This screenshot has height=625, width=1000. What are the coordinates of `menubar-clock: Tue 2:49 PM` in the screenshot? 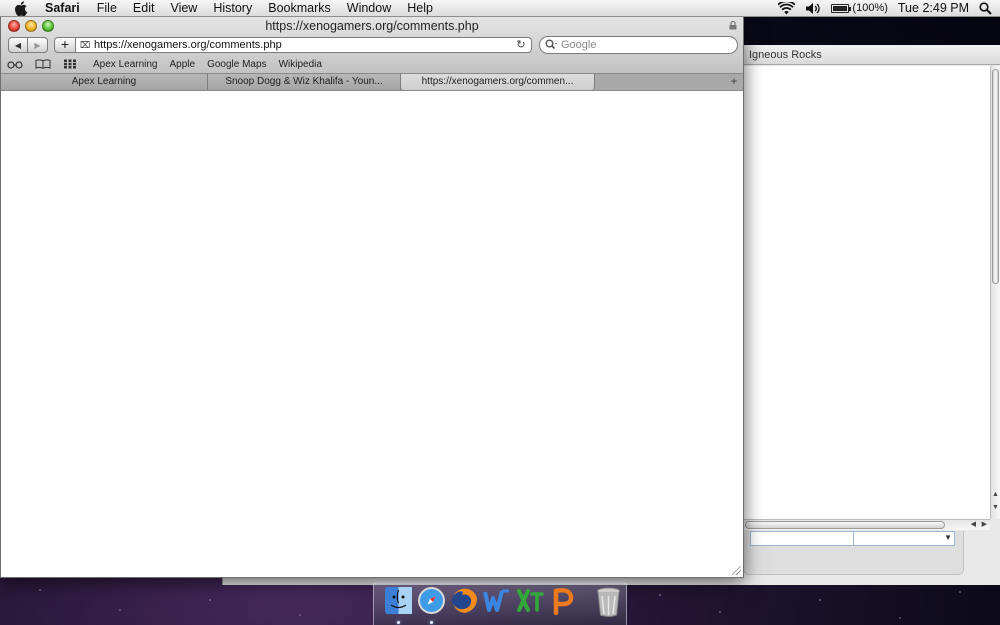 It's located at (933, 8).